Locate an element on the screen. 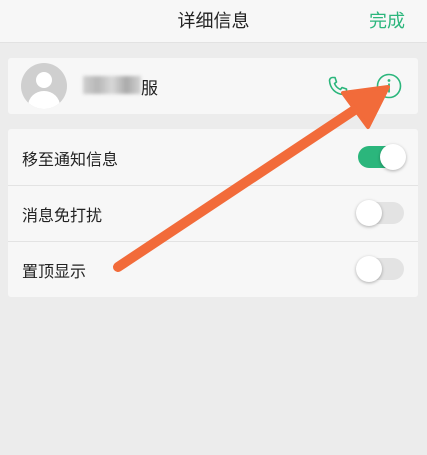  avatar-head-shape is located at coordinates (44, 80).